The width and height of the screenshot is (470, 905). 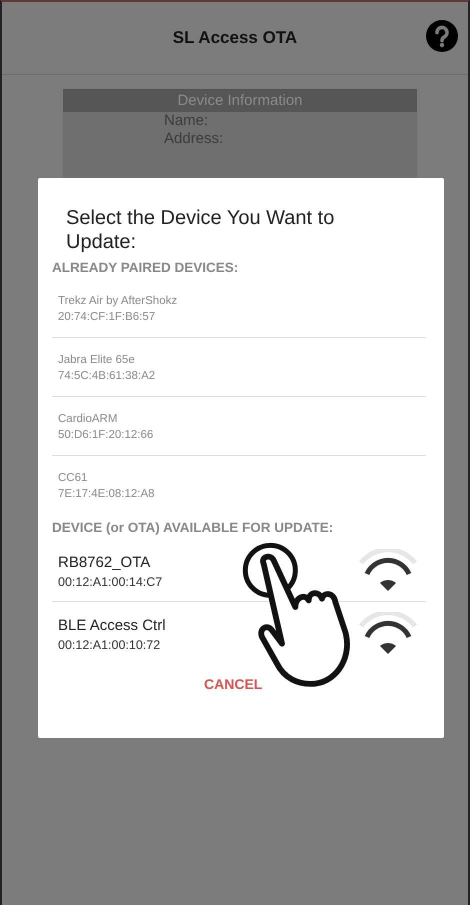 I want to click on device-name: BLE Access Ctrl, so click(x=112, y=625).